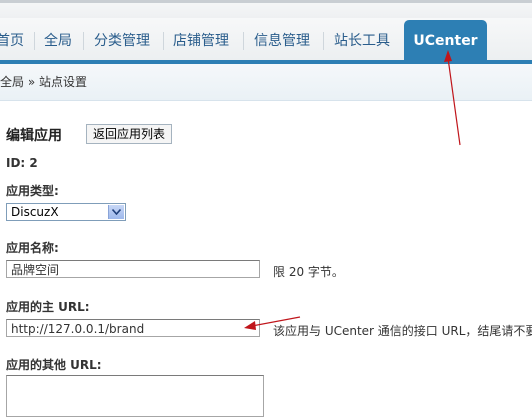 Image resolution: width=532 pixels, height=417 pixels. Describe the element at coordinates (58, 41) in the screenshot. I see `nav-item-global: 全局` at that location.